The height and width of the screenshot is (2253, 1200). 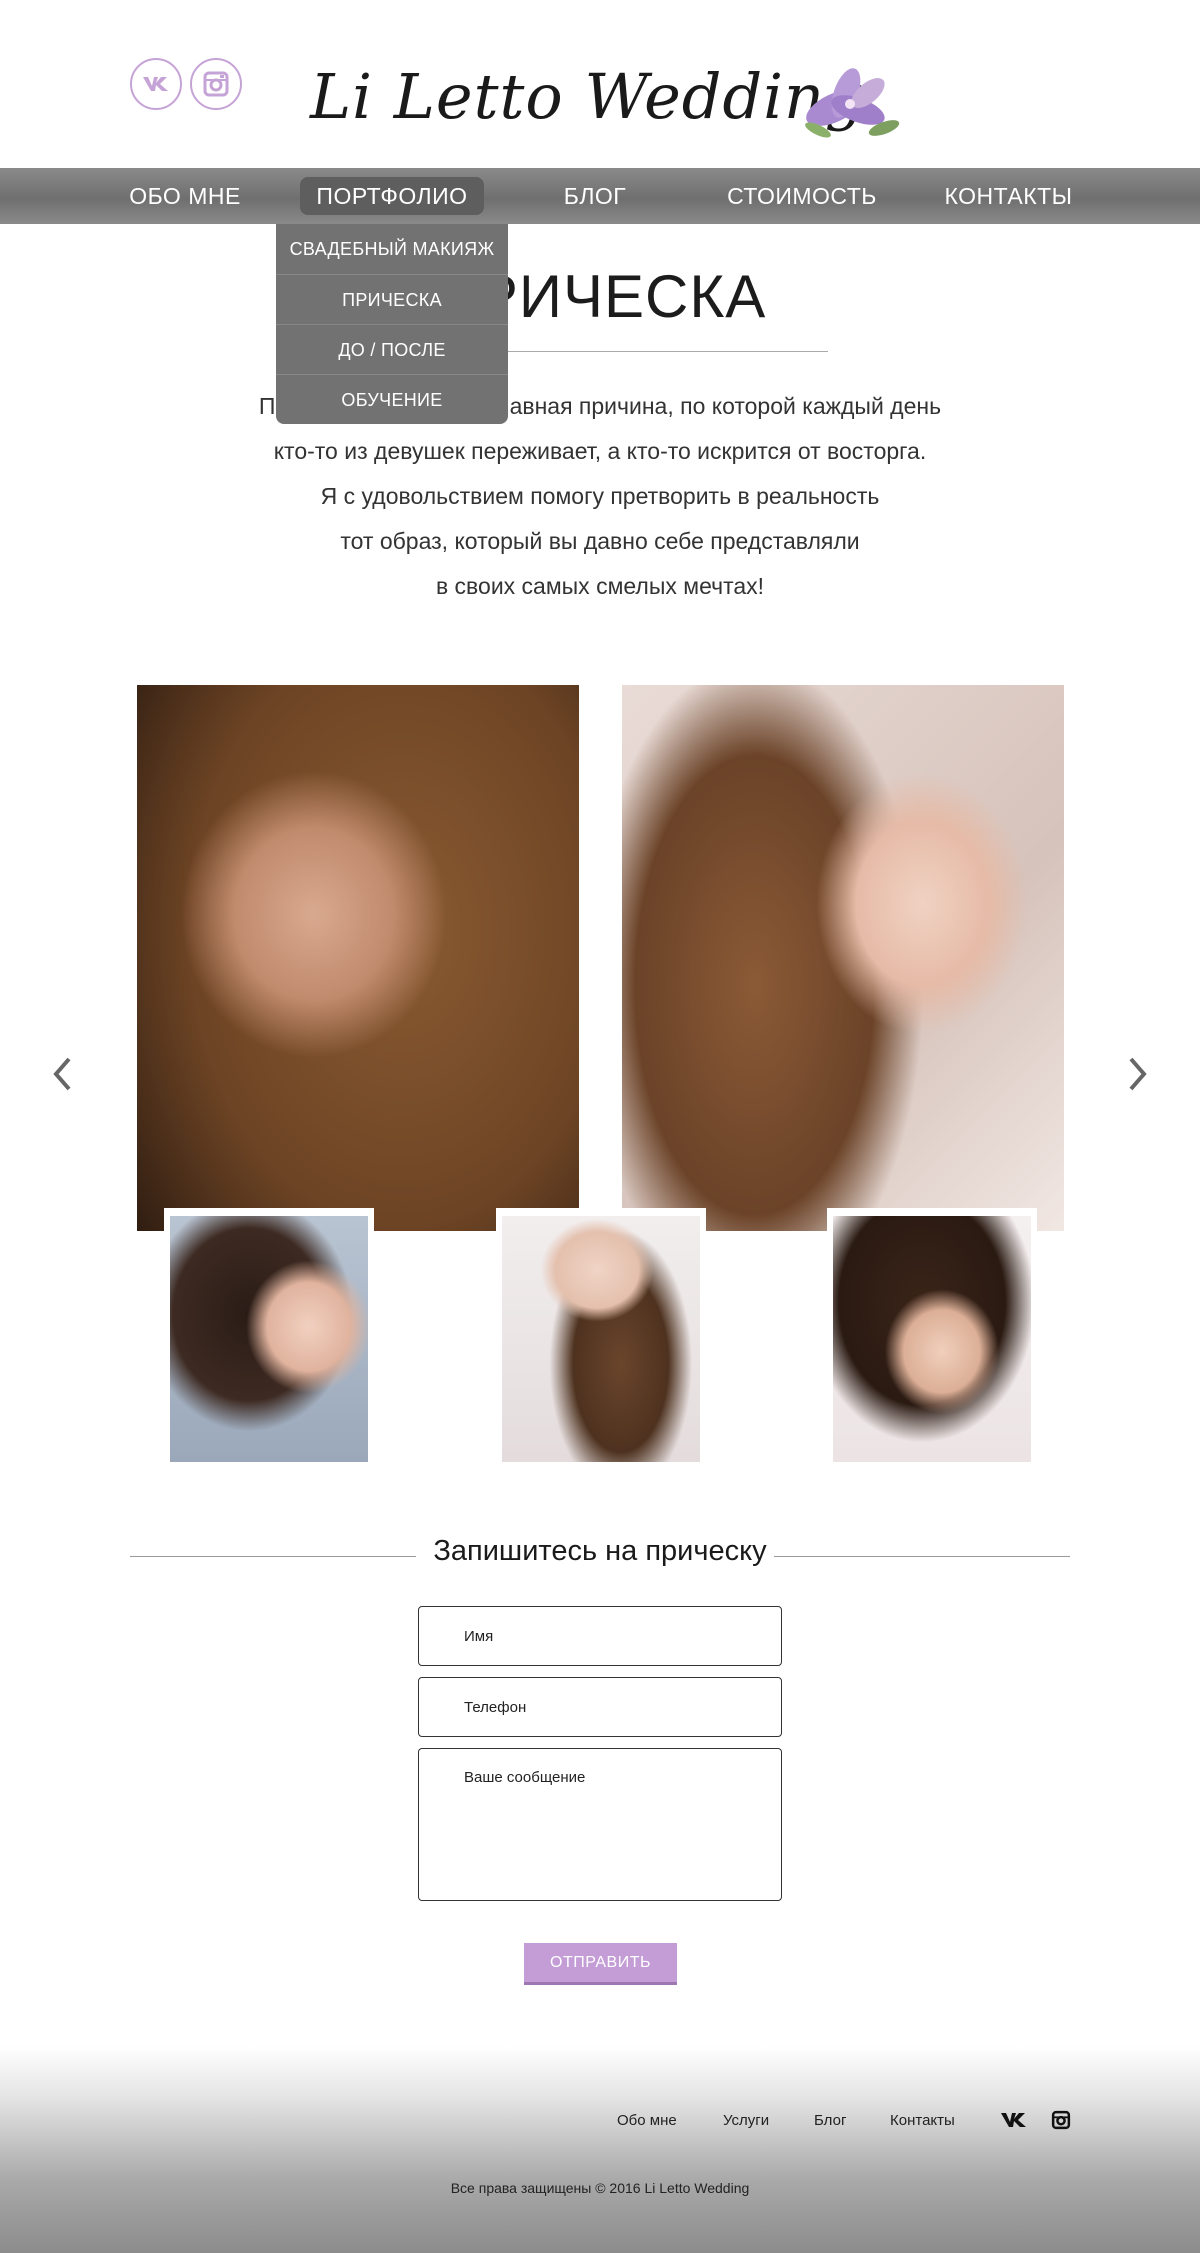 I want to click on submit-button: ОТПРАВИТЬ, so click(x=600, y=1964).